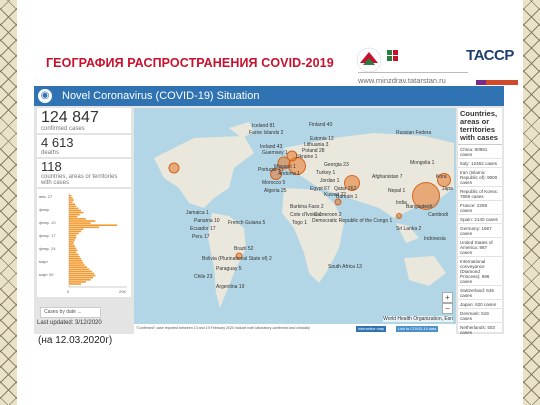 This screenshot has width=540, height=405. Describe the element at coordinates (275, 153) in the screenshot. I see `map-country-label: Guernsey 1` at that location.